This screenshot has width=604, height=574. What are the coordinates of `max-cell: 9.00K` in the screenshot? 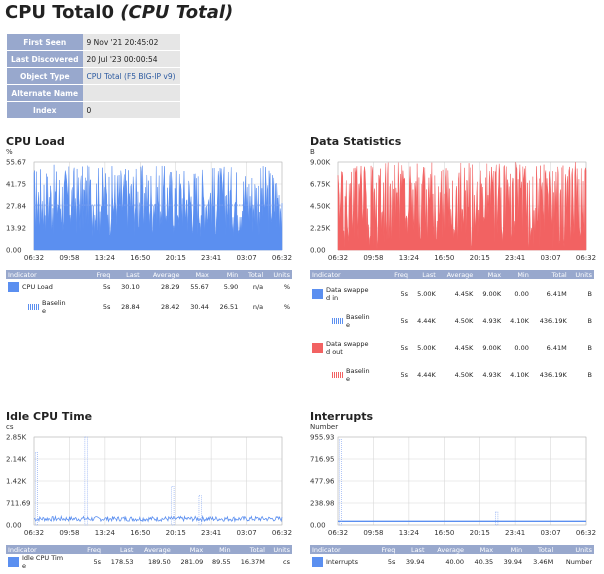 It's located at (492, 294).